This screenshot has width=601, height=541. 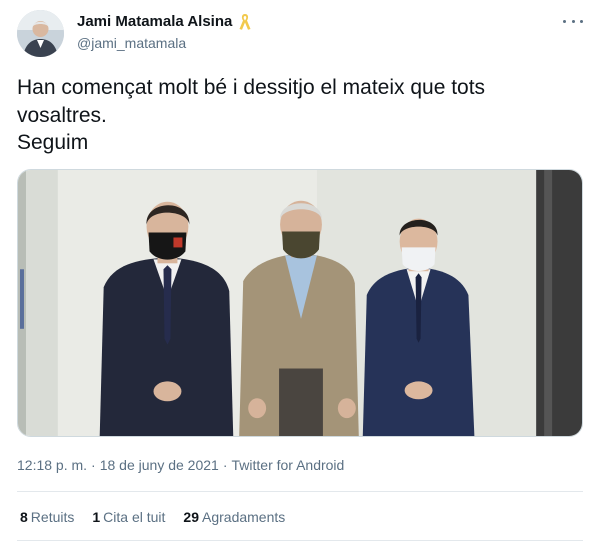 I want to click on avatar, so click(x=40, y=33).